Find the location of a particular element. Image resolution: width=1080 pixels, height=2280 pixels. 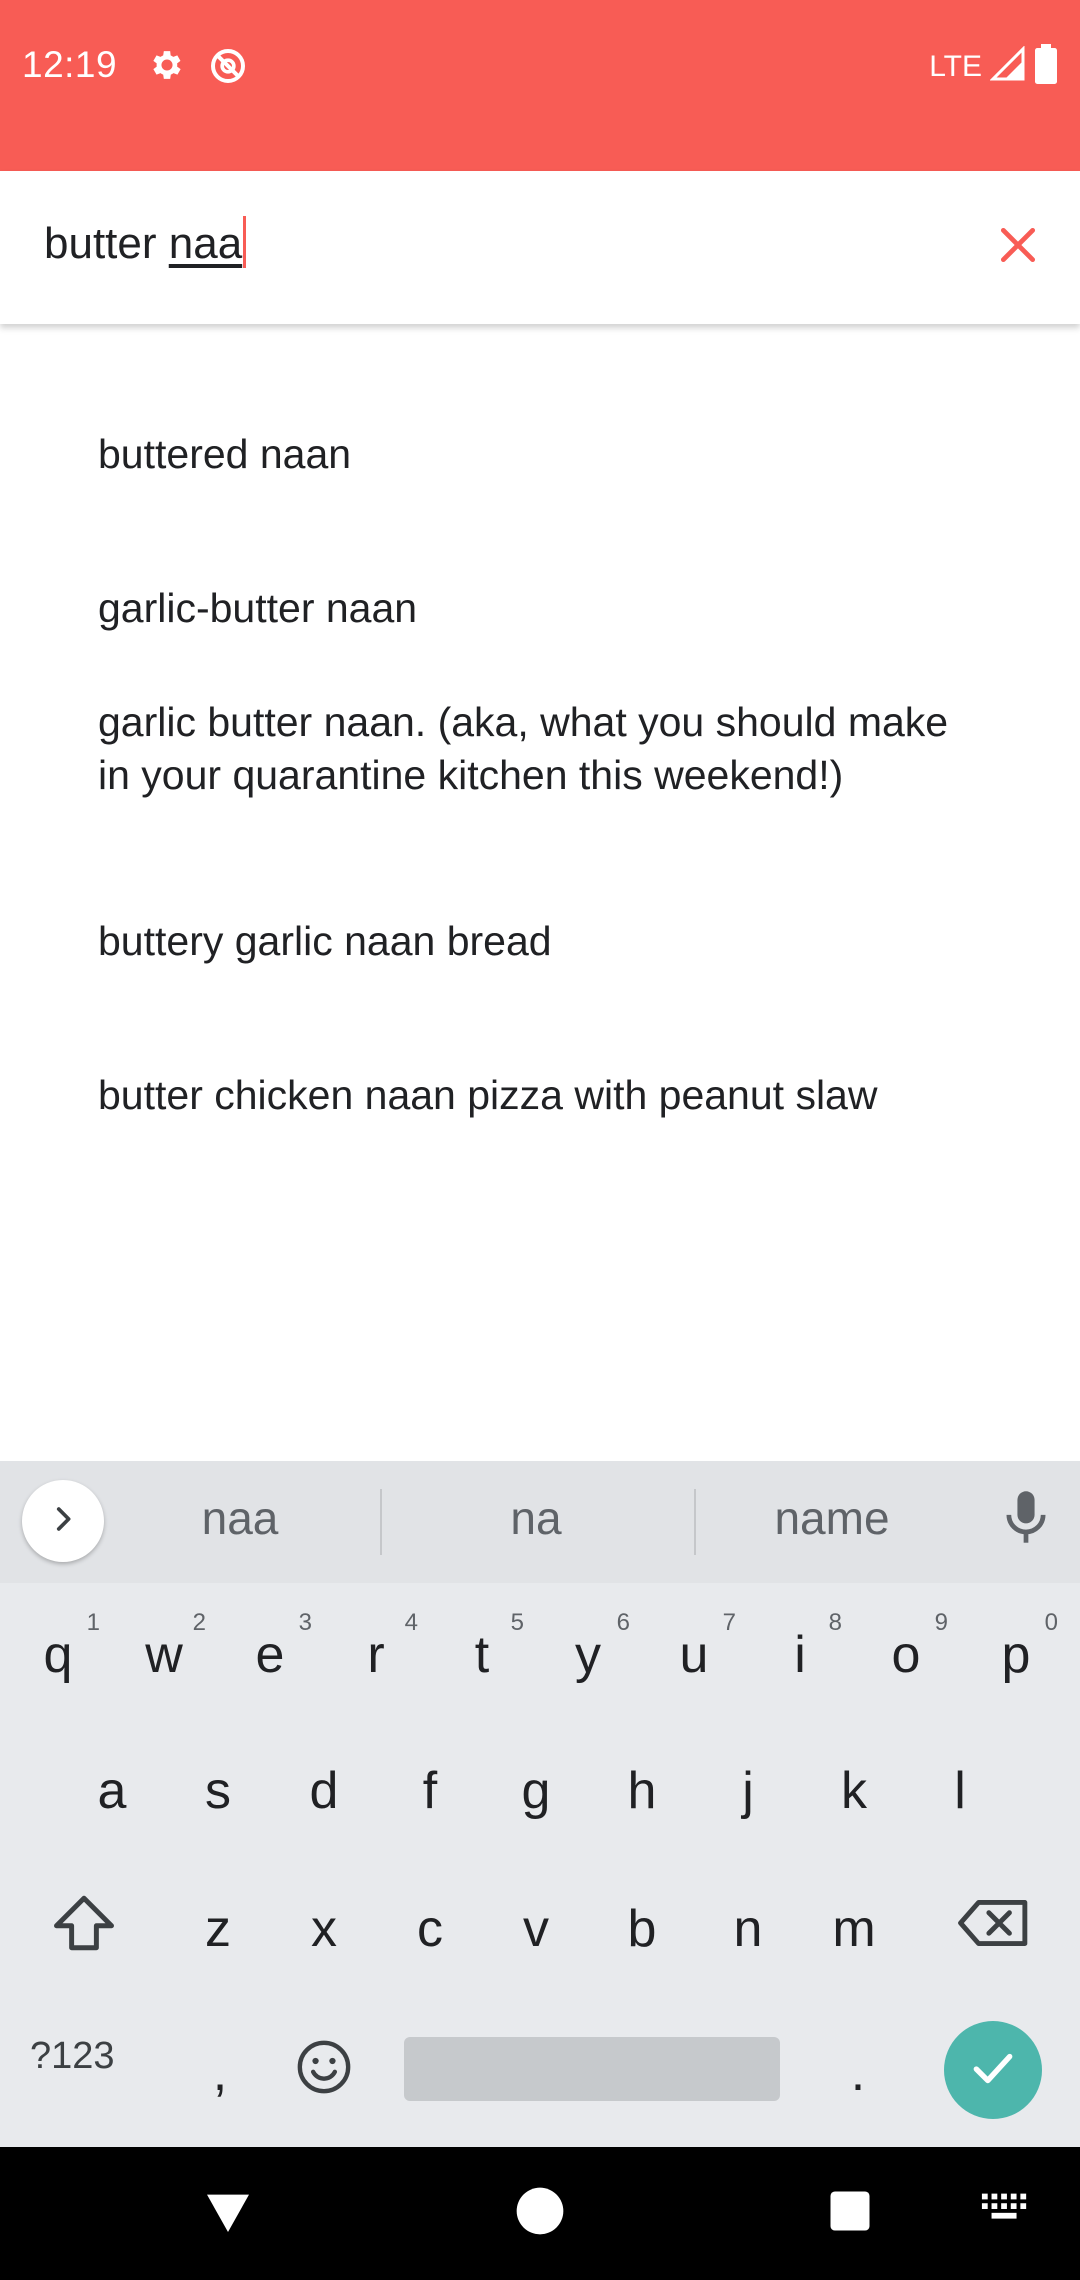

keyboard-switch-button is located at coordinates (1005, 2211).